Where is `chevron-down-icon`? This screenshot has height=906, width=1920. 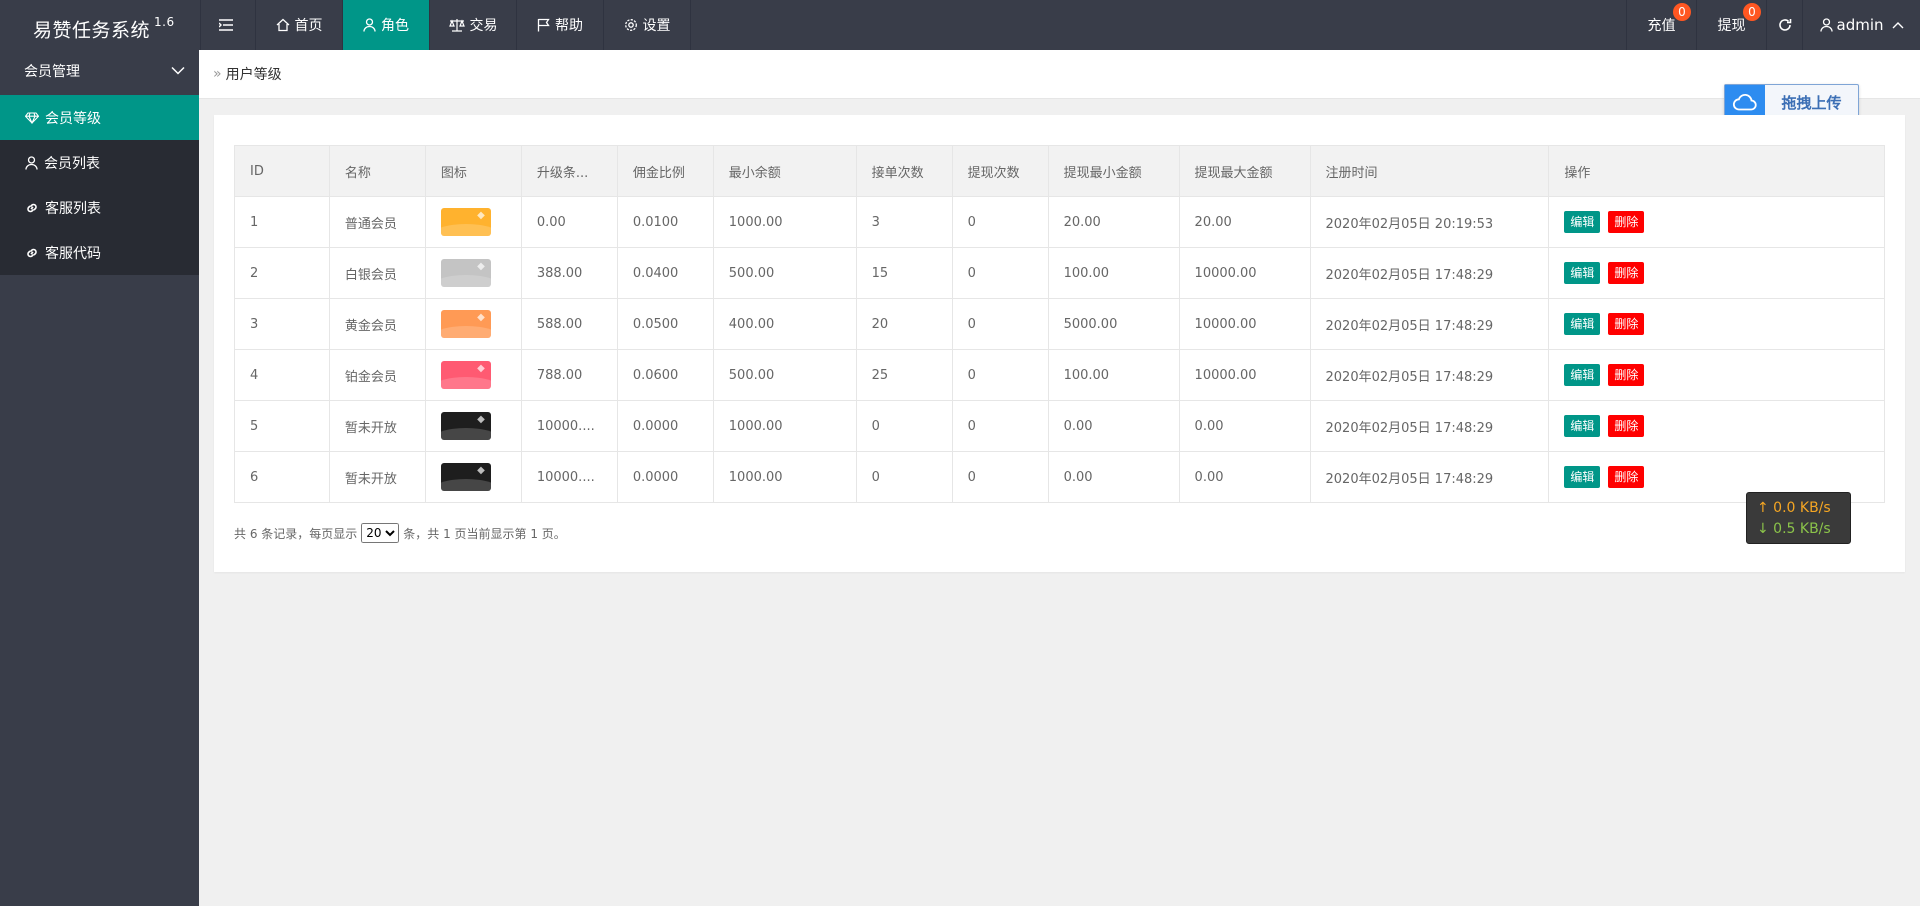 chevron-down-icon is located at coordinates (178, 70).